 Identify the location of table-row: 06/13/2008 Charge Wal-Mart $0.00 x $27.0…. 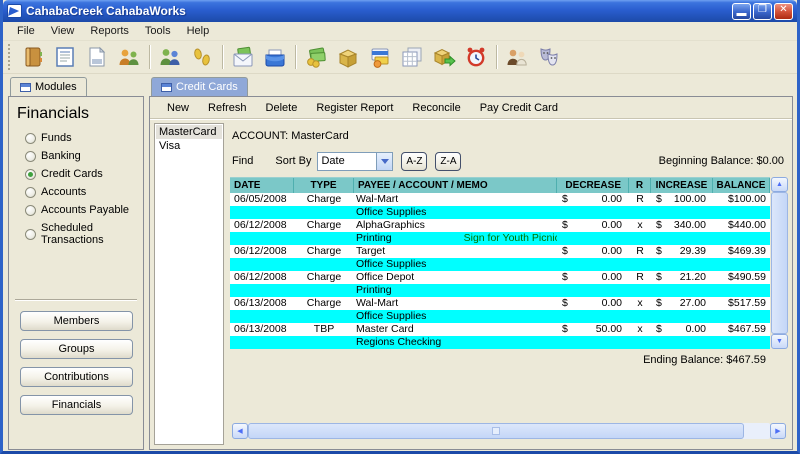
(500, 303).